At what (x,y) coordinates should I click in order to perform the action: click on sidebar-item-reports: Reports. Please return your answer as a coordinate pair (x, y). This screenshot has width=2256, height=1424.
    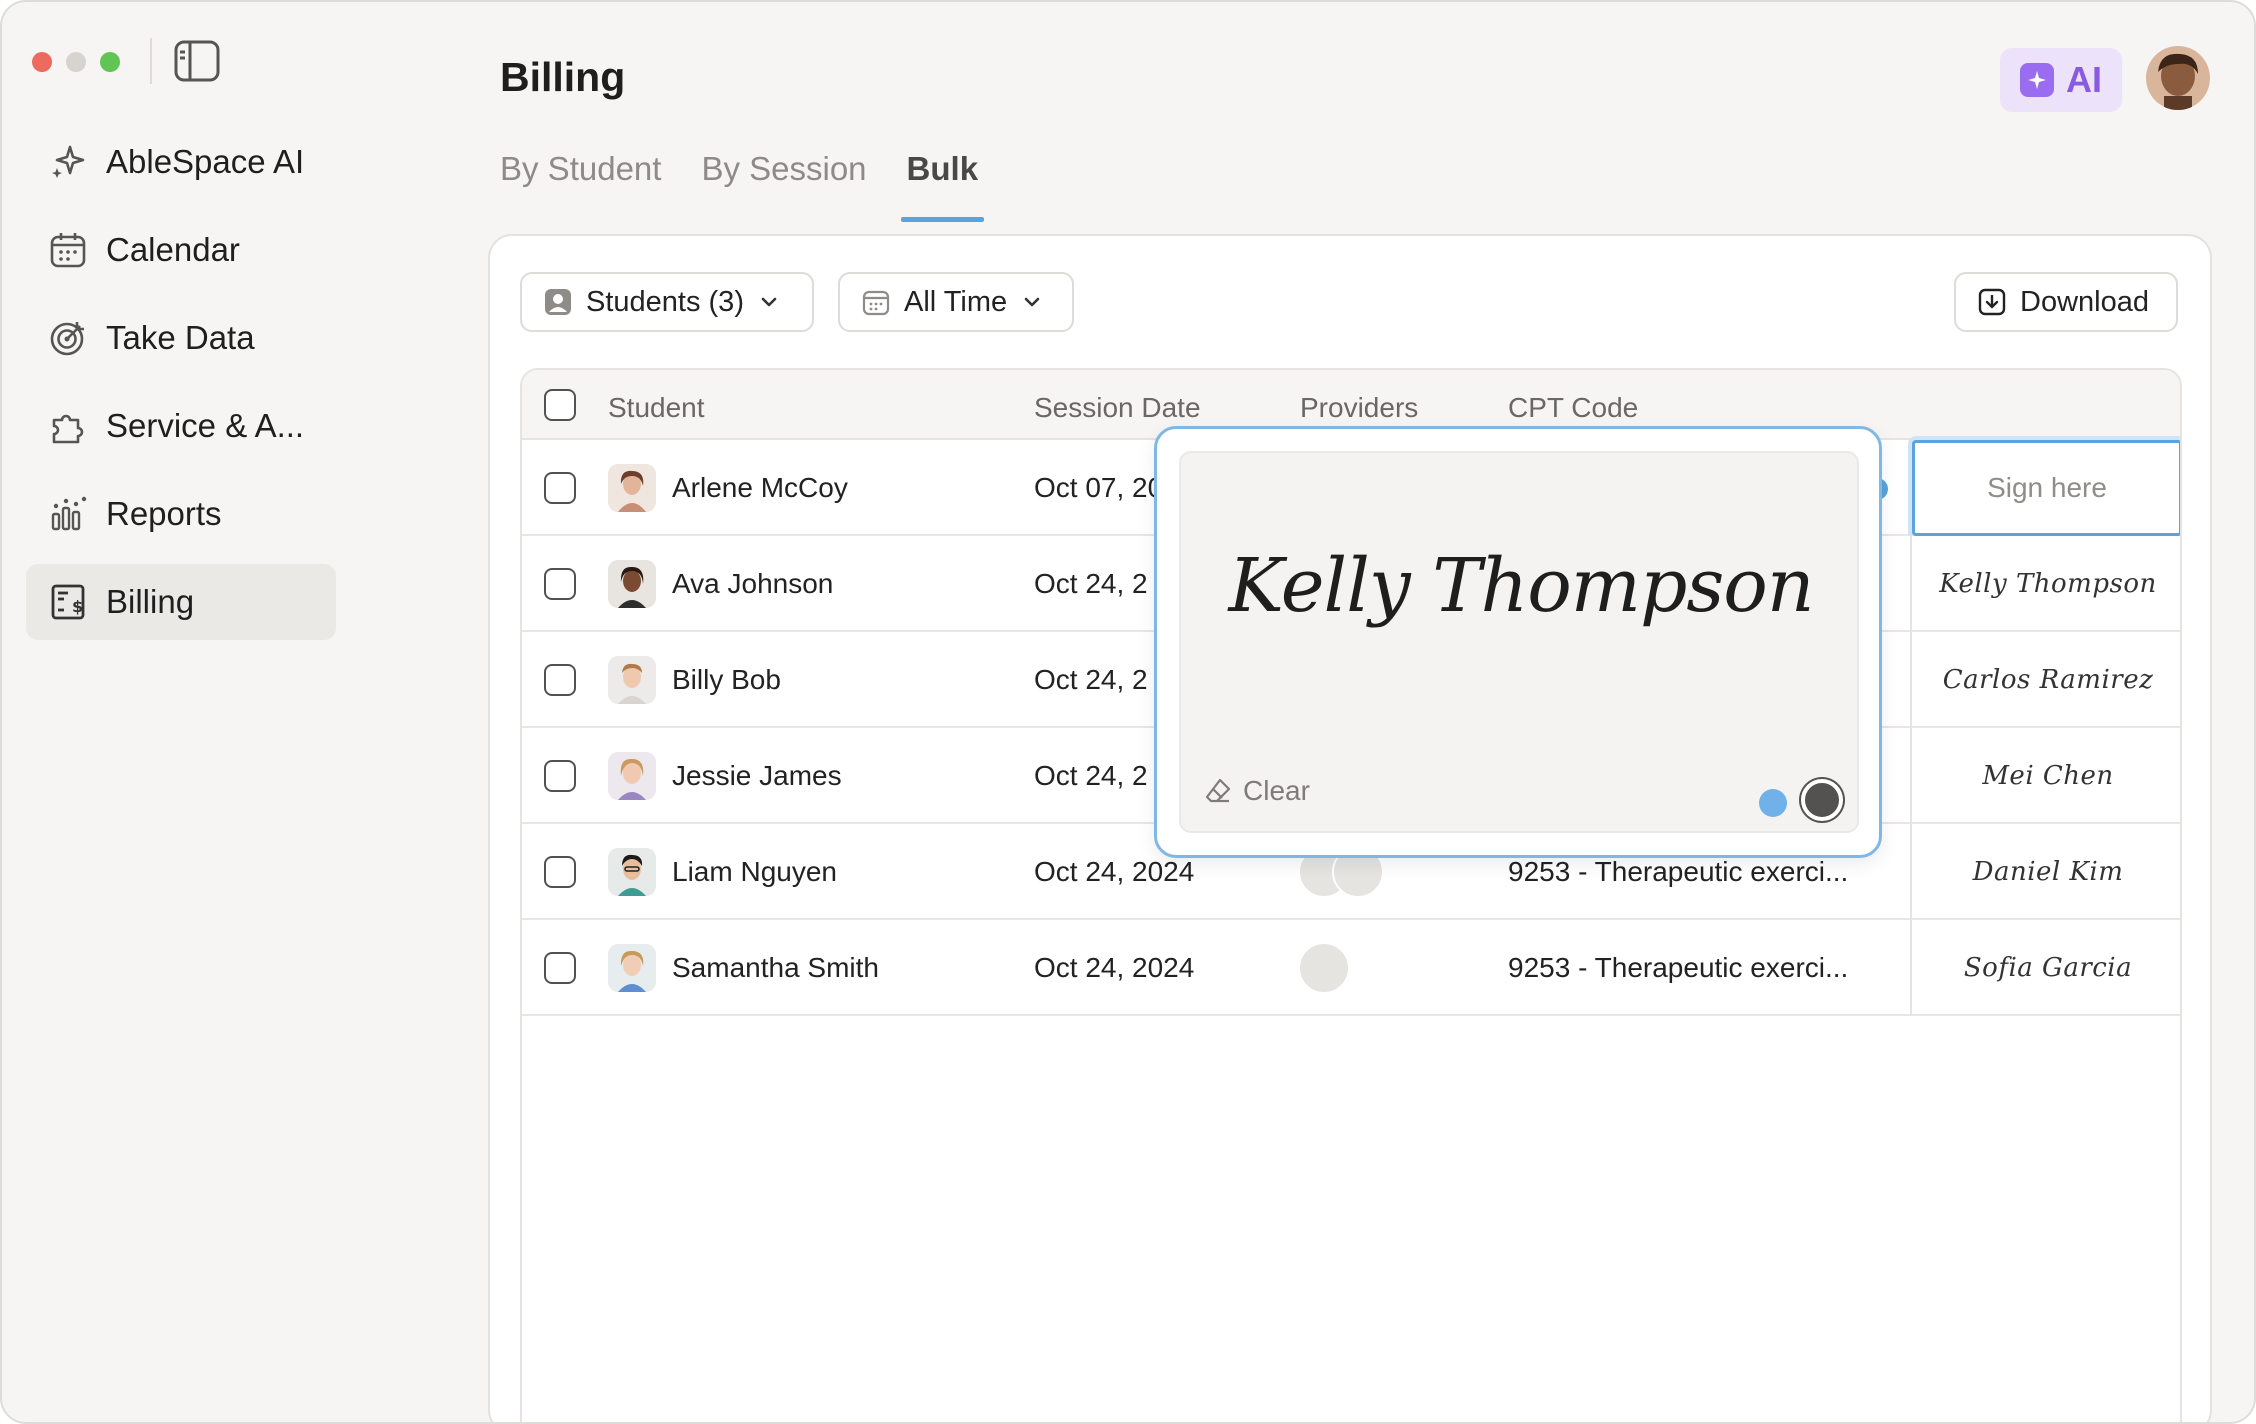
    Looking at the image, I should click on (181, 514).